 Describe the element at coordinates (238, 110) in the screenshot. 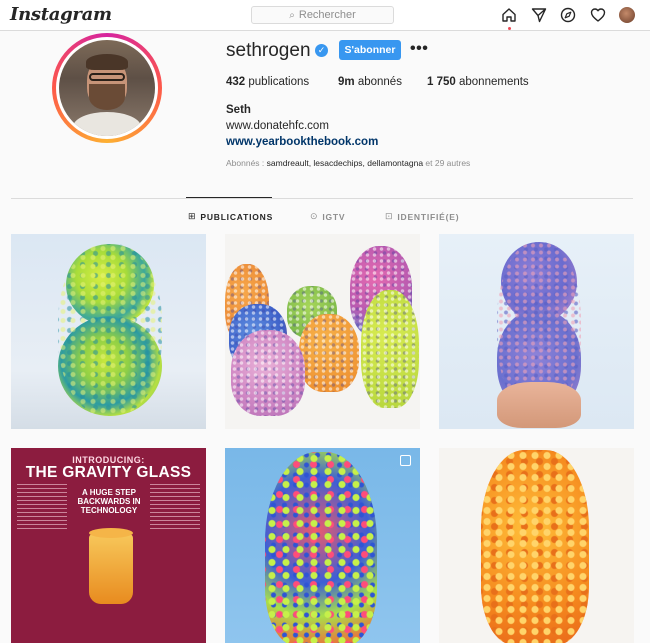

I see `profile-full-name: Seth` at that location.